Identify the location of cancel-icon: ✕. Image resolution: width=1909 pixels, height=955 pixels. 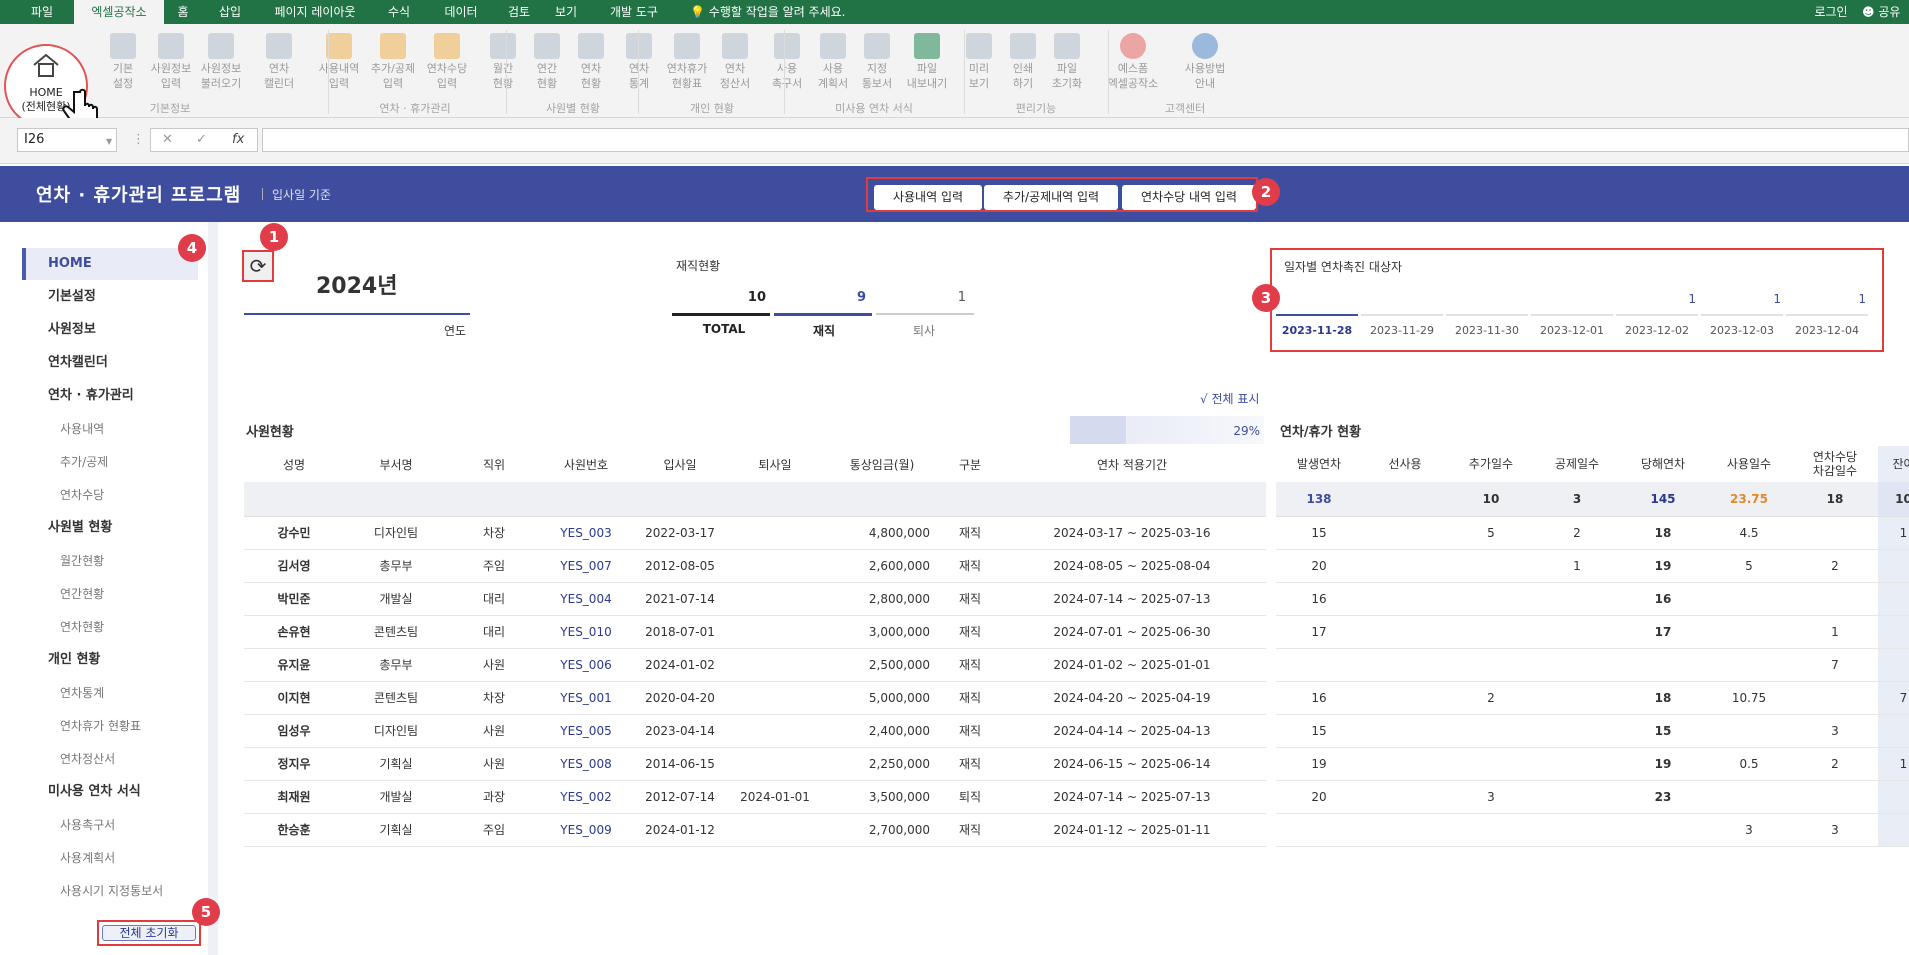
(167, 139).